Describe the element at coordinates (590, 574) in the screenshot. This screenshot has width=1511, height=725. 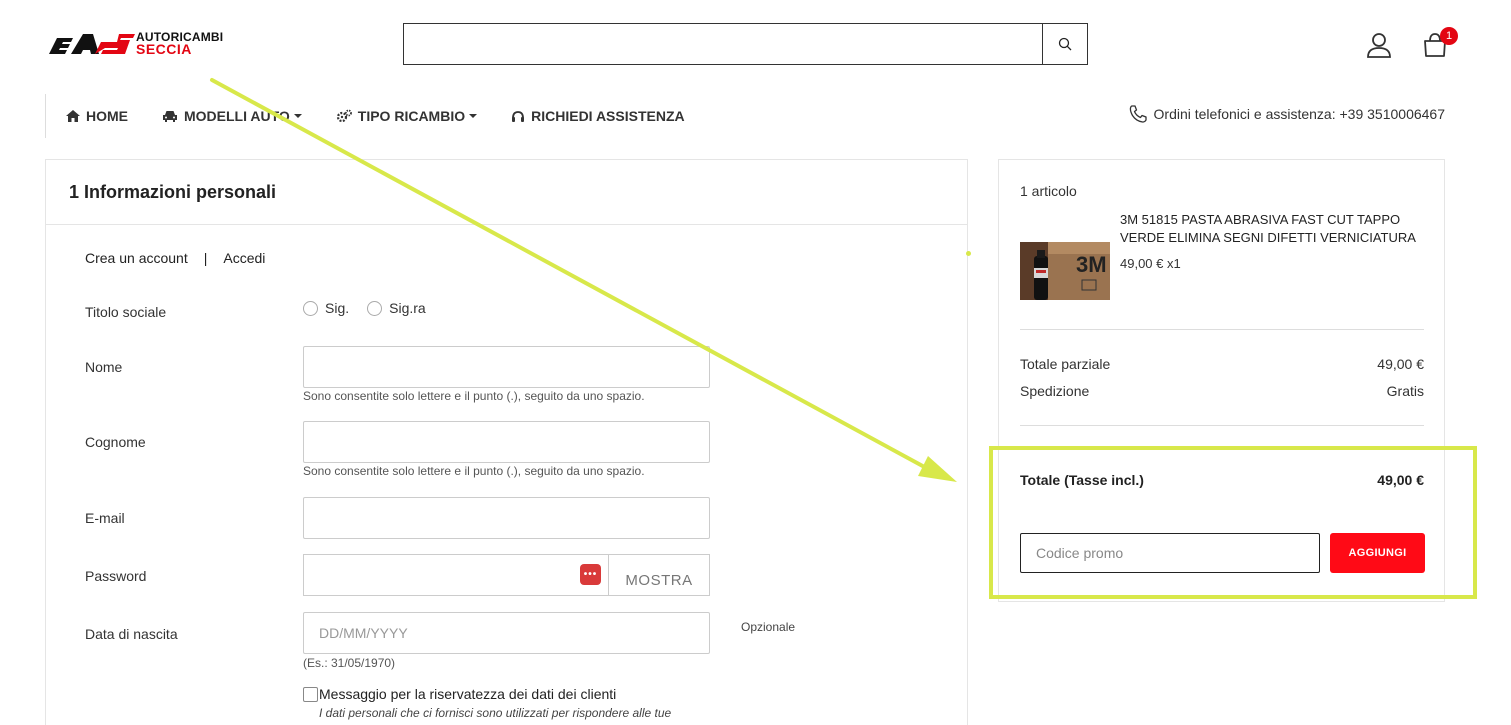
I see `password-manager-icon: •••` at that location.